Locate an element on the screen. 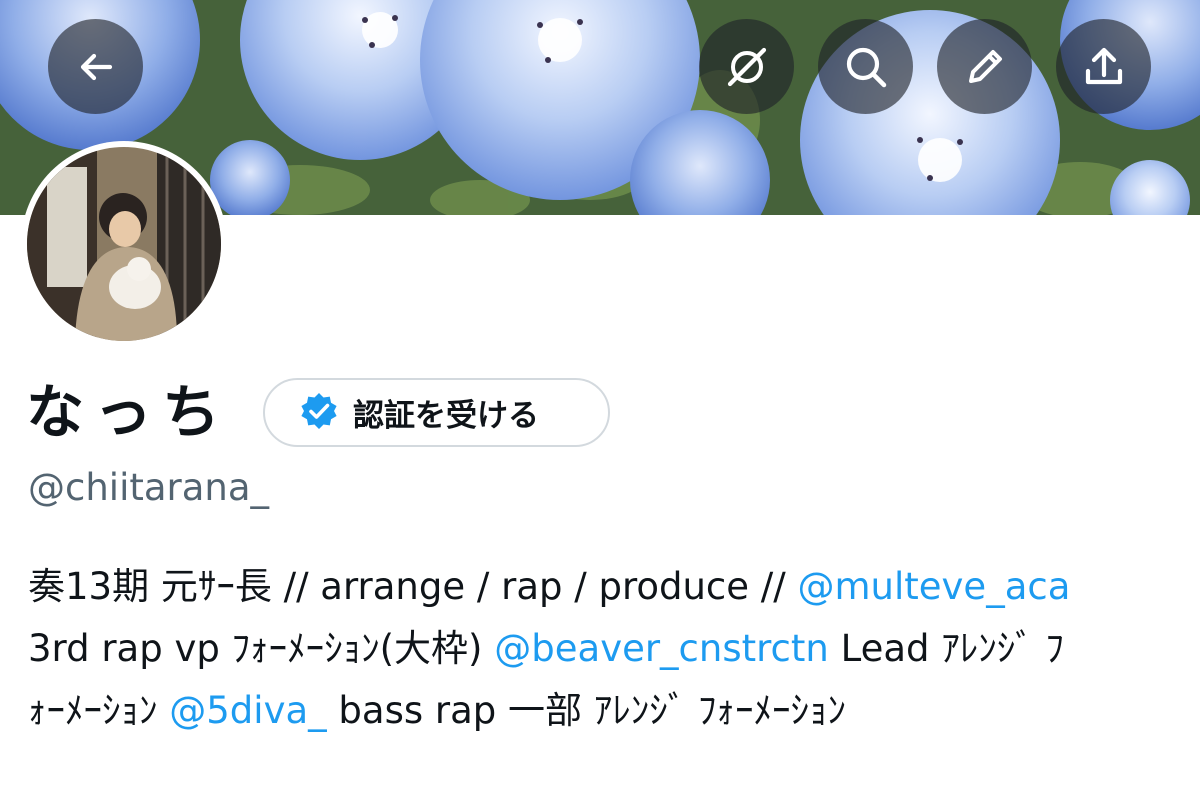 The image size is (1200, 811). bio-text: ｫｰﾒｰｼｮﾝ is located at coordinates (99, 710).